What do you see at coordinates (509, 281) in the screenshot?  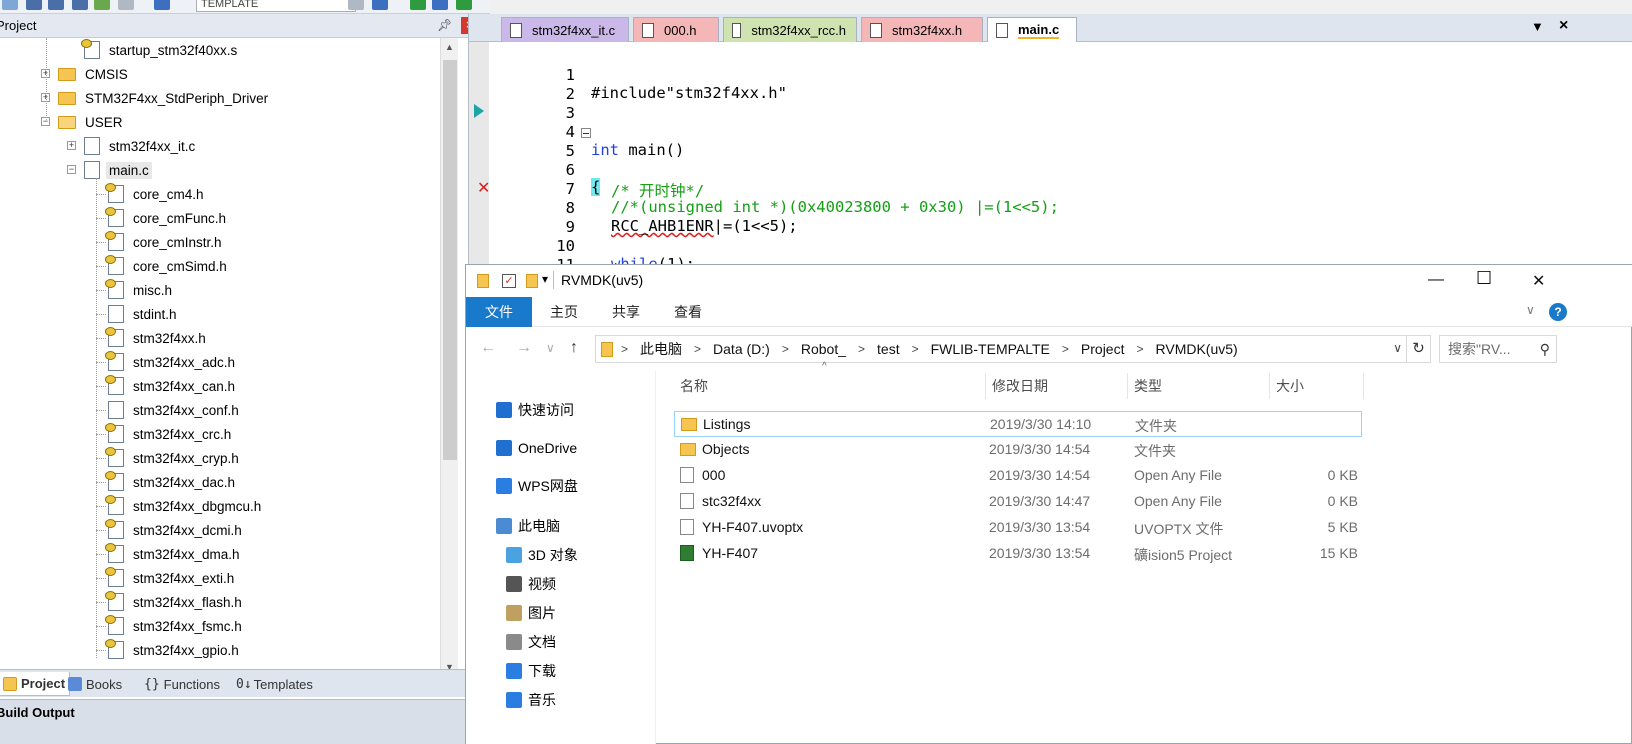 I see `properties-check-icon: ✓` at bounding box center [509, 281].